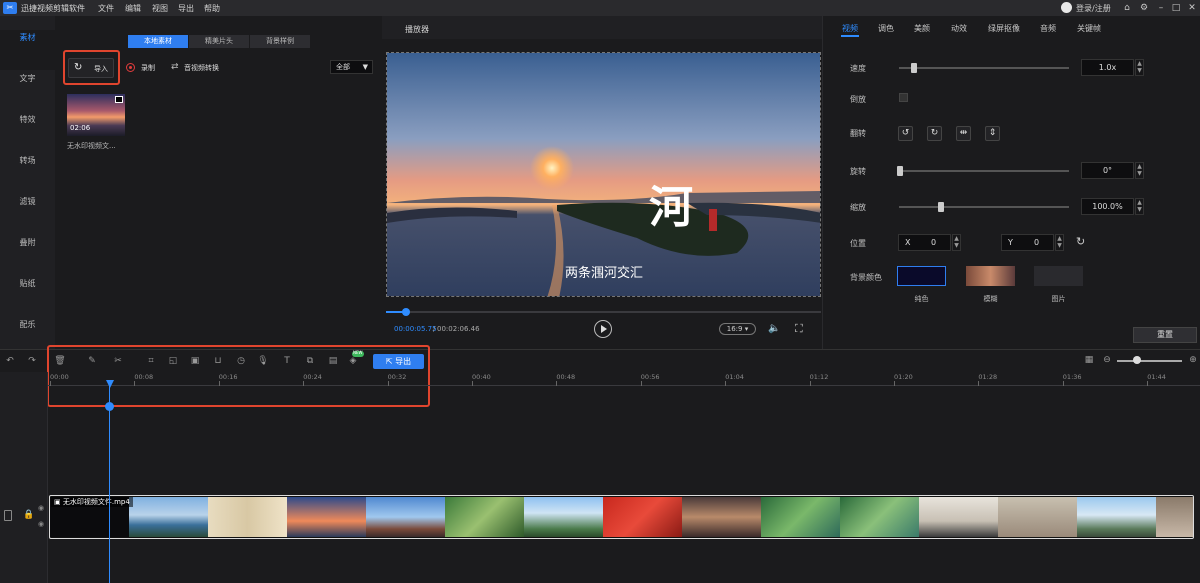 This screenshot has width=1200, height=583. Describe the element at coordinates (1165, 335) in the screenshot. I see `reset-button: 重置` at that location.